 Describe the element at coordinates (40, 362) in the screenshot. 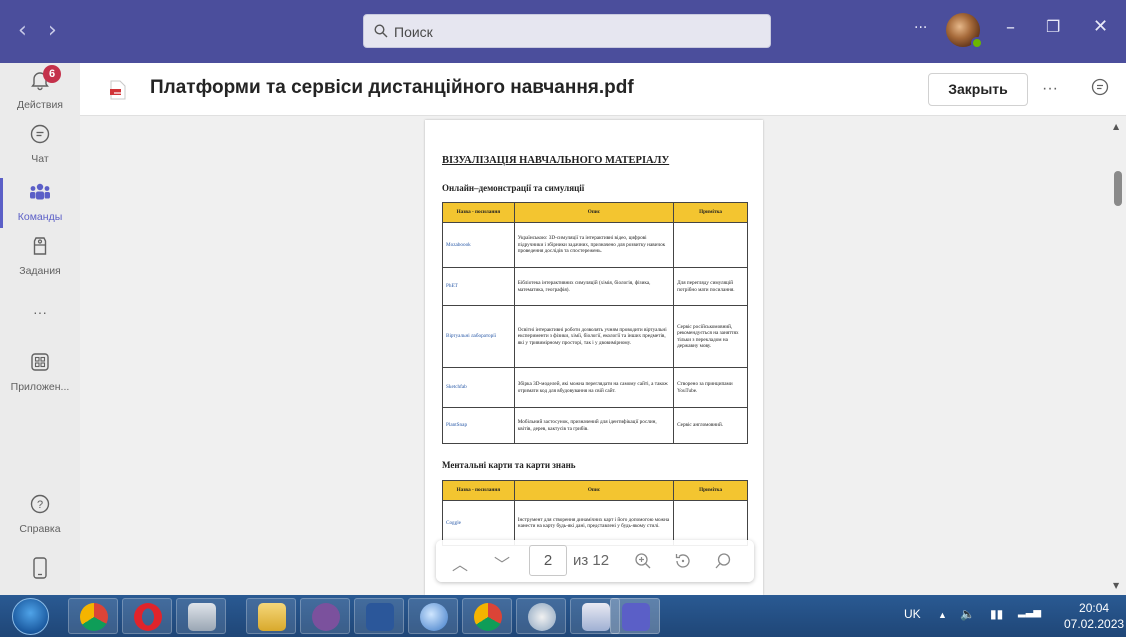

I see `apps-icon` at that location.